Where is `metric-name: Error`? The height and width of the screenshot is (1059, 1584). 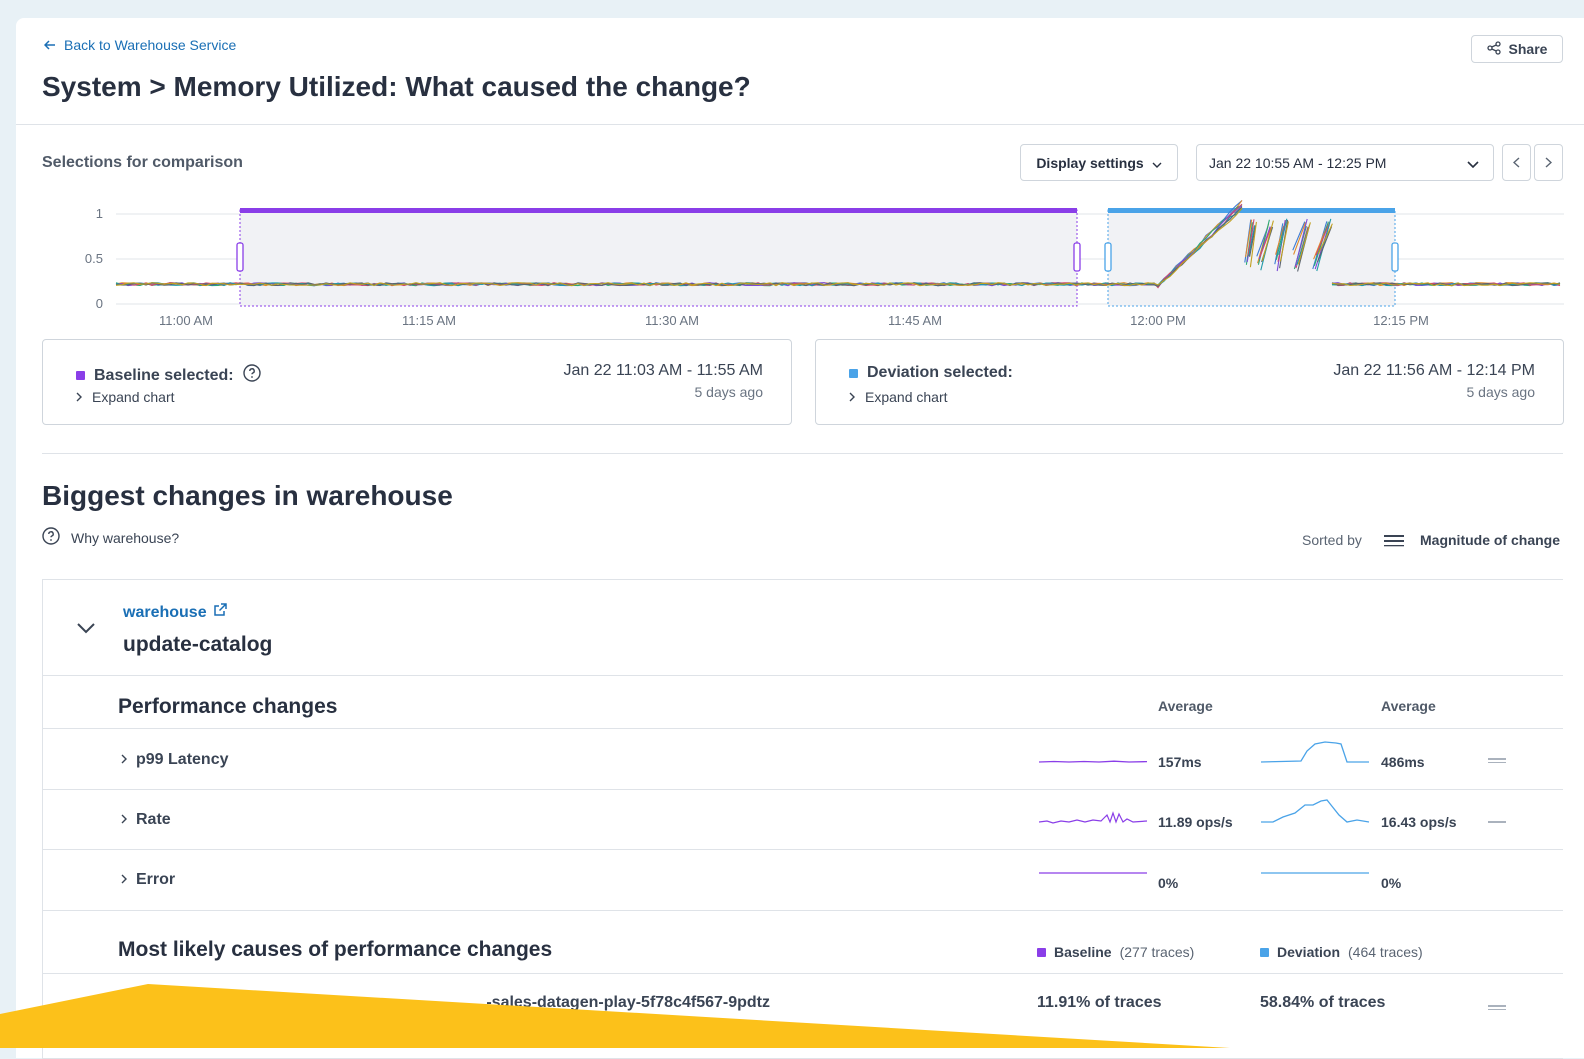 metric-name: Error is located at coordinates (156, 879).